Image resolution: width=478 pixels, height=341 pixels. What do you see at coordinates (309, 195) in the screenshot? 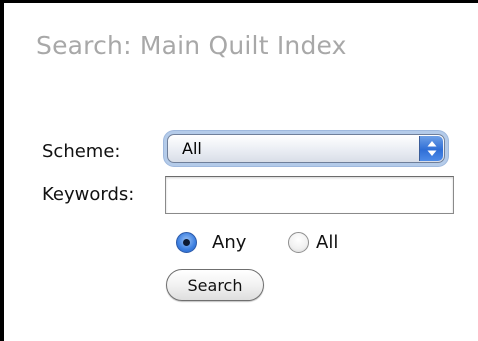
I see `keywords-input` at bounding box center [309, 195].